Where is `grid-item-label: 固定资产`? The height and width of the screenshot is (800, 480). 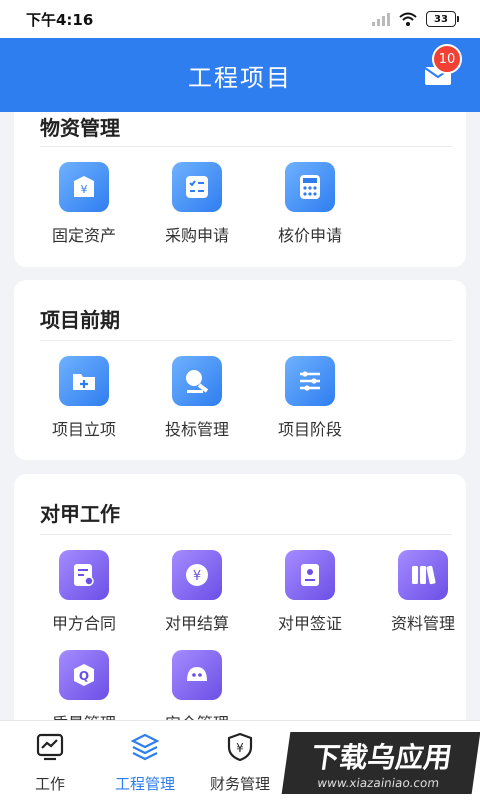
grid-item-label: 固定资产 is located at coordinates (83, 235).